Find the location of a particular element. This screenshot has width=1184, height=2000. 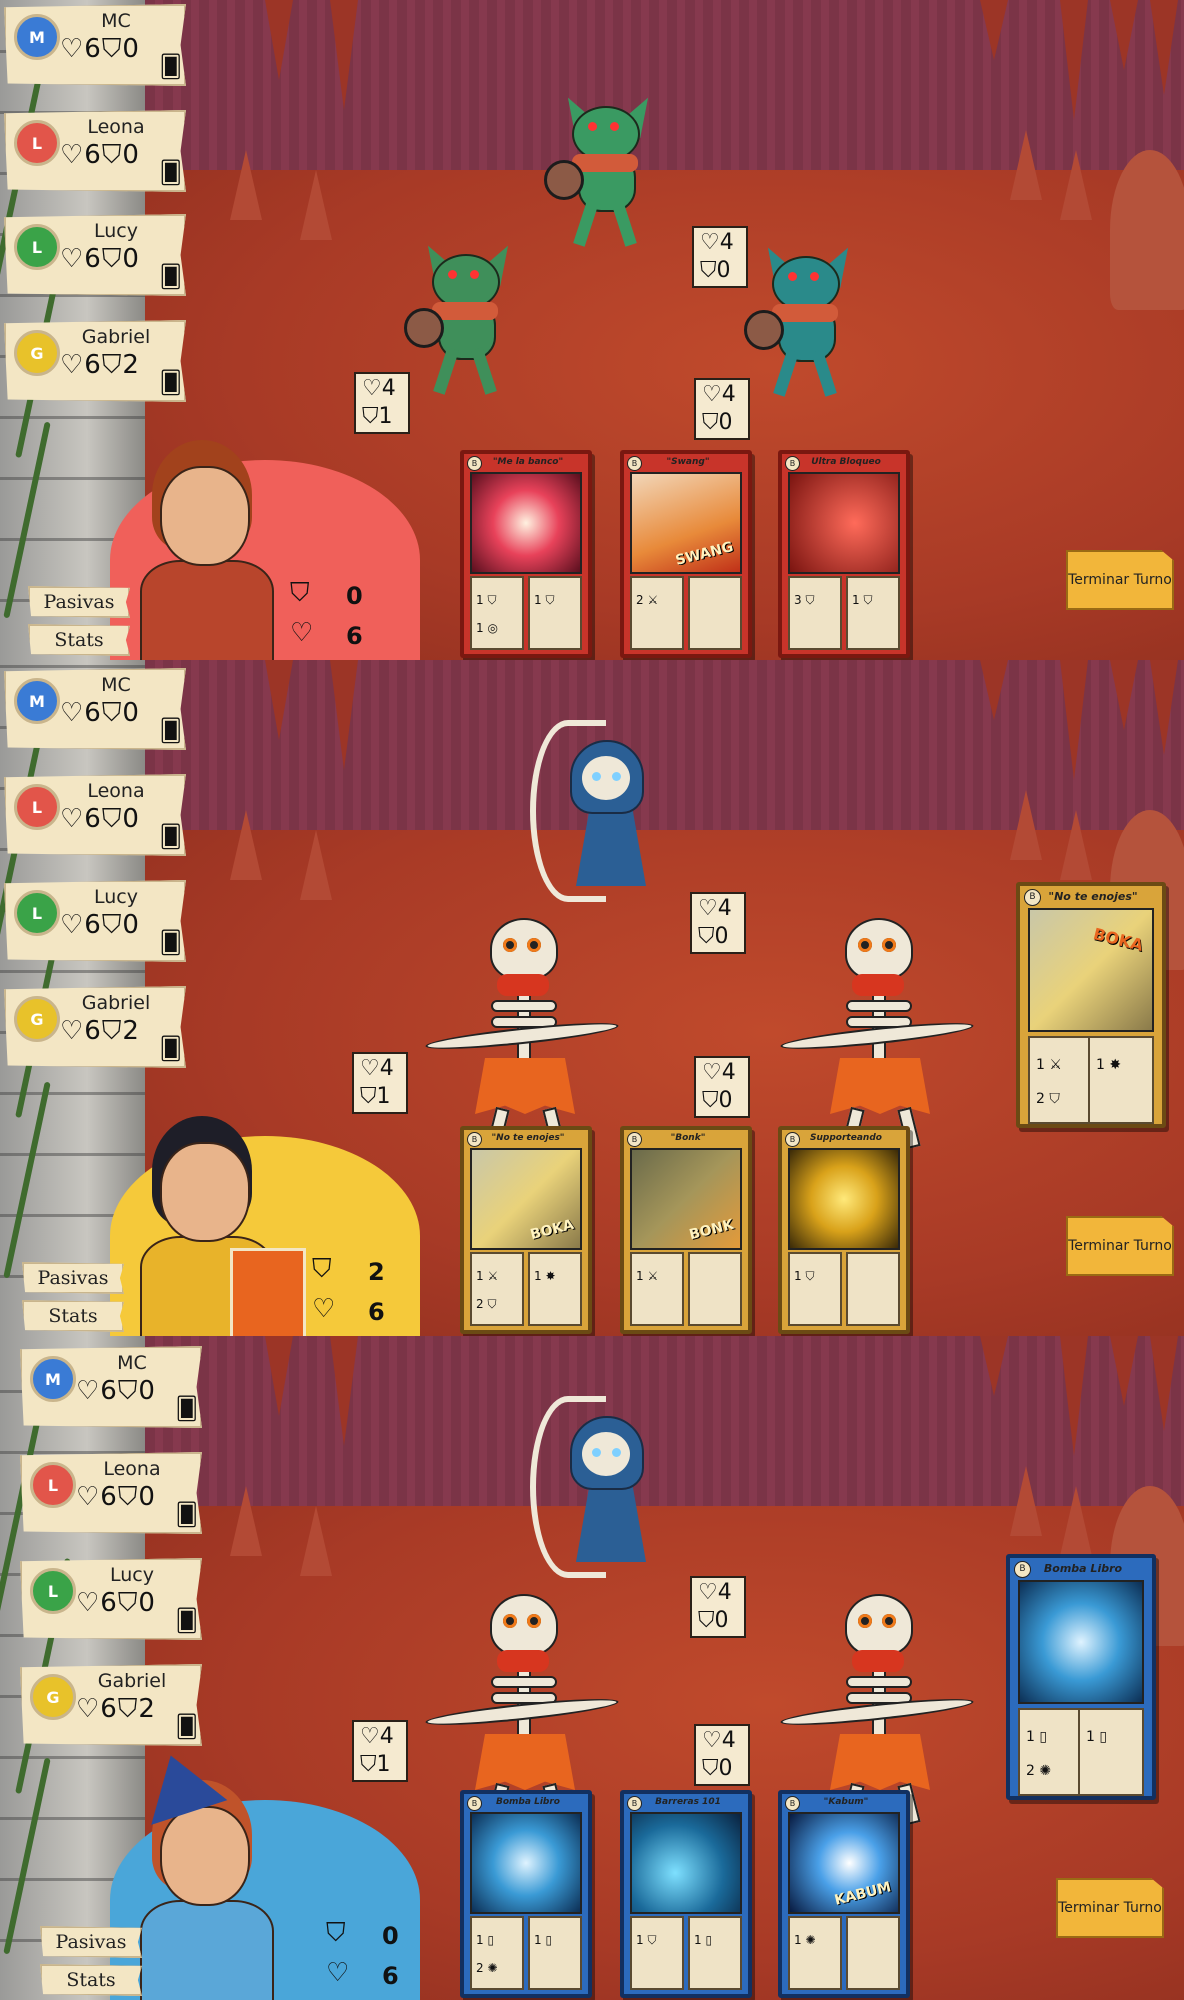

hero-heart-icon: ♡ is located at coordinates (302, 633).